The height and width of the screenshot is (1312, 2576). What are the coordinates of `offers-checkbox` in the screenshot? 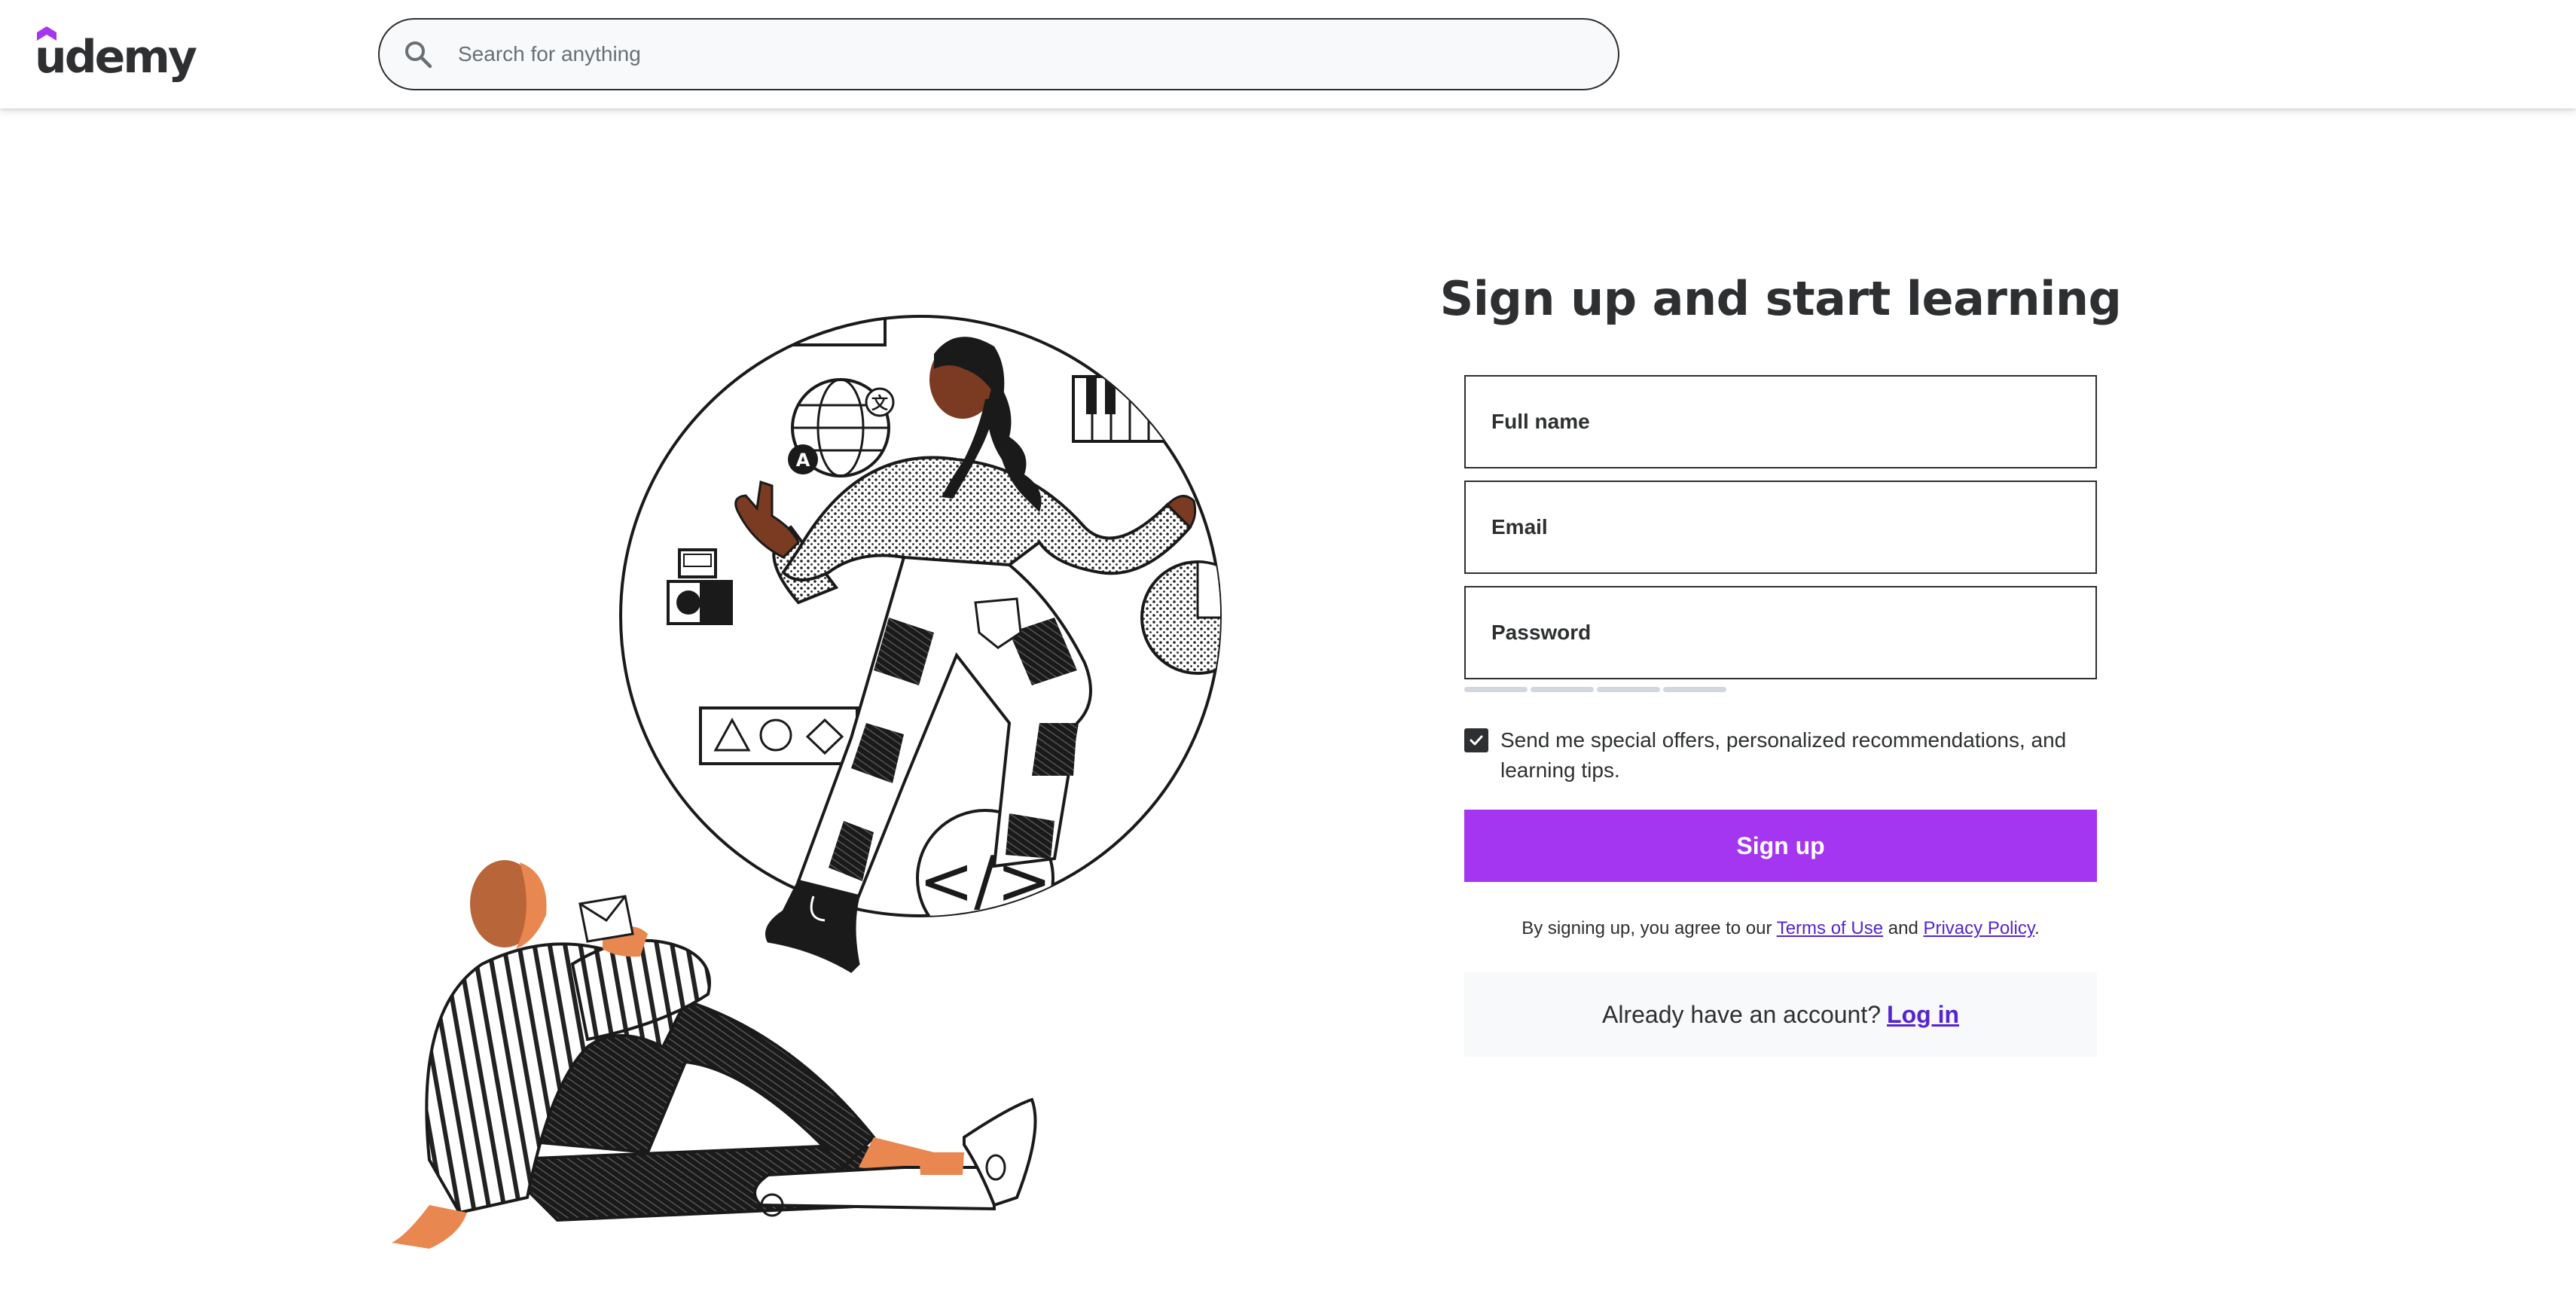 It's located at (1476, 740).